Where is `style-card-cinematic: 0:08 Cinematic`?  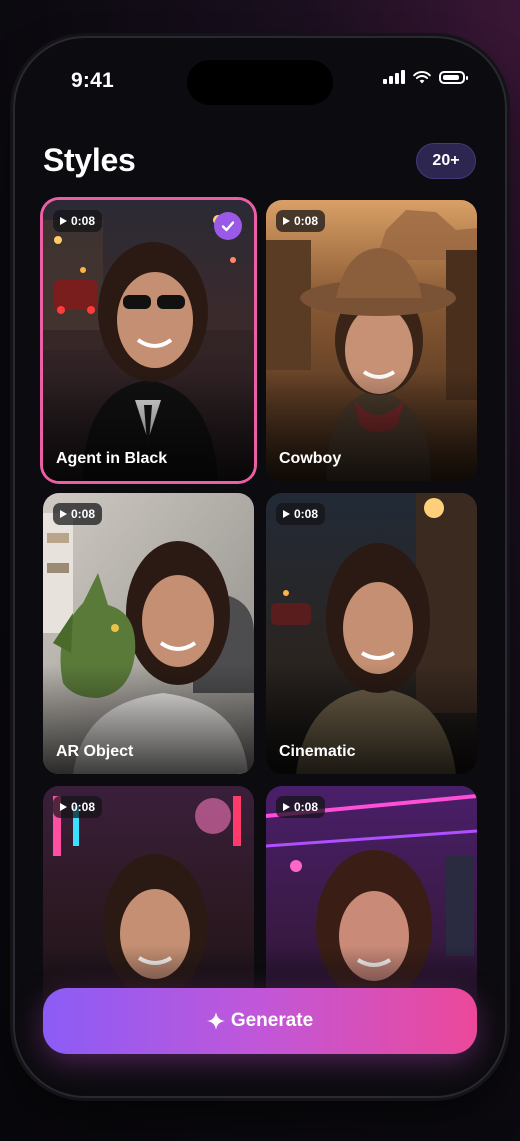 style-card-cinematic: 0:08 Cinematic is located at coordinates (371, 633).